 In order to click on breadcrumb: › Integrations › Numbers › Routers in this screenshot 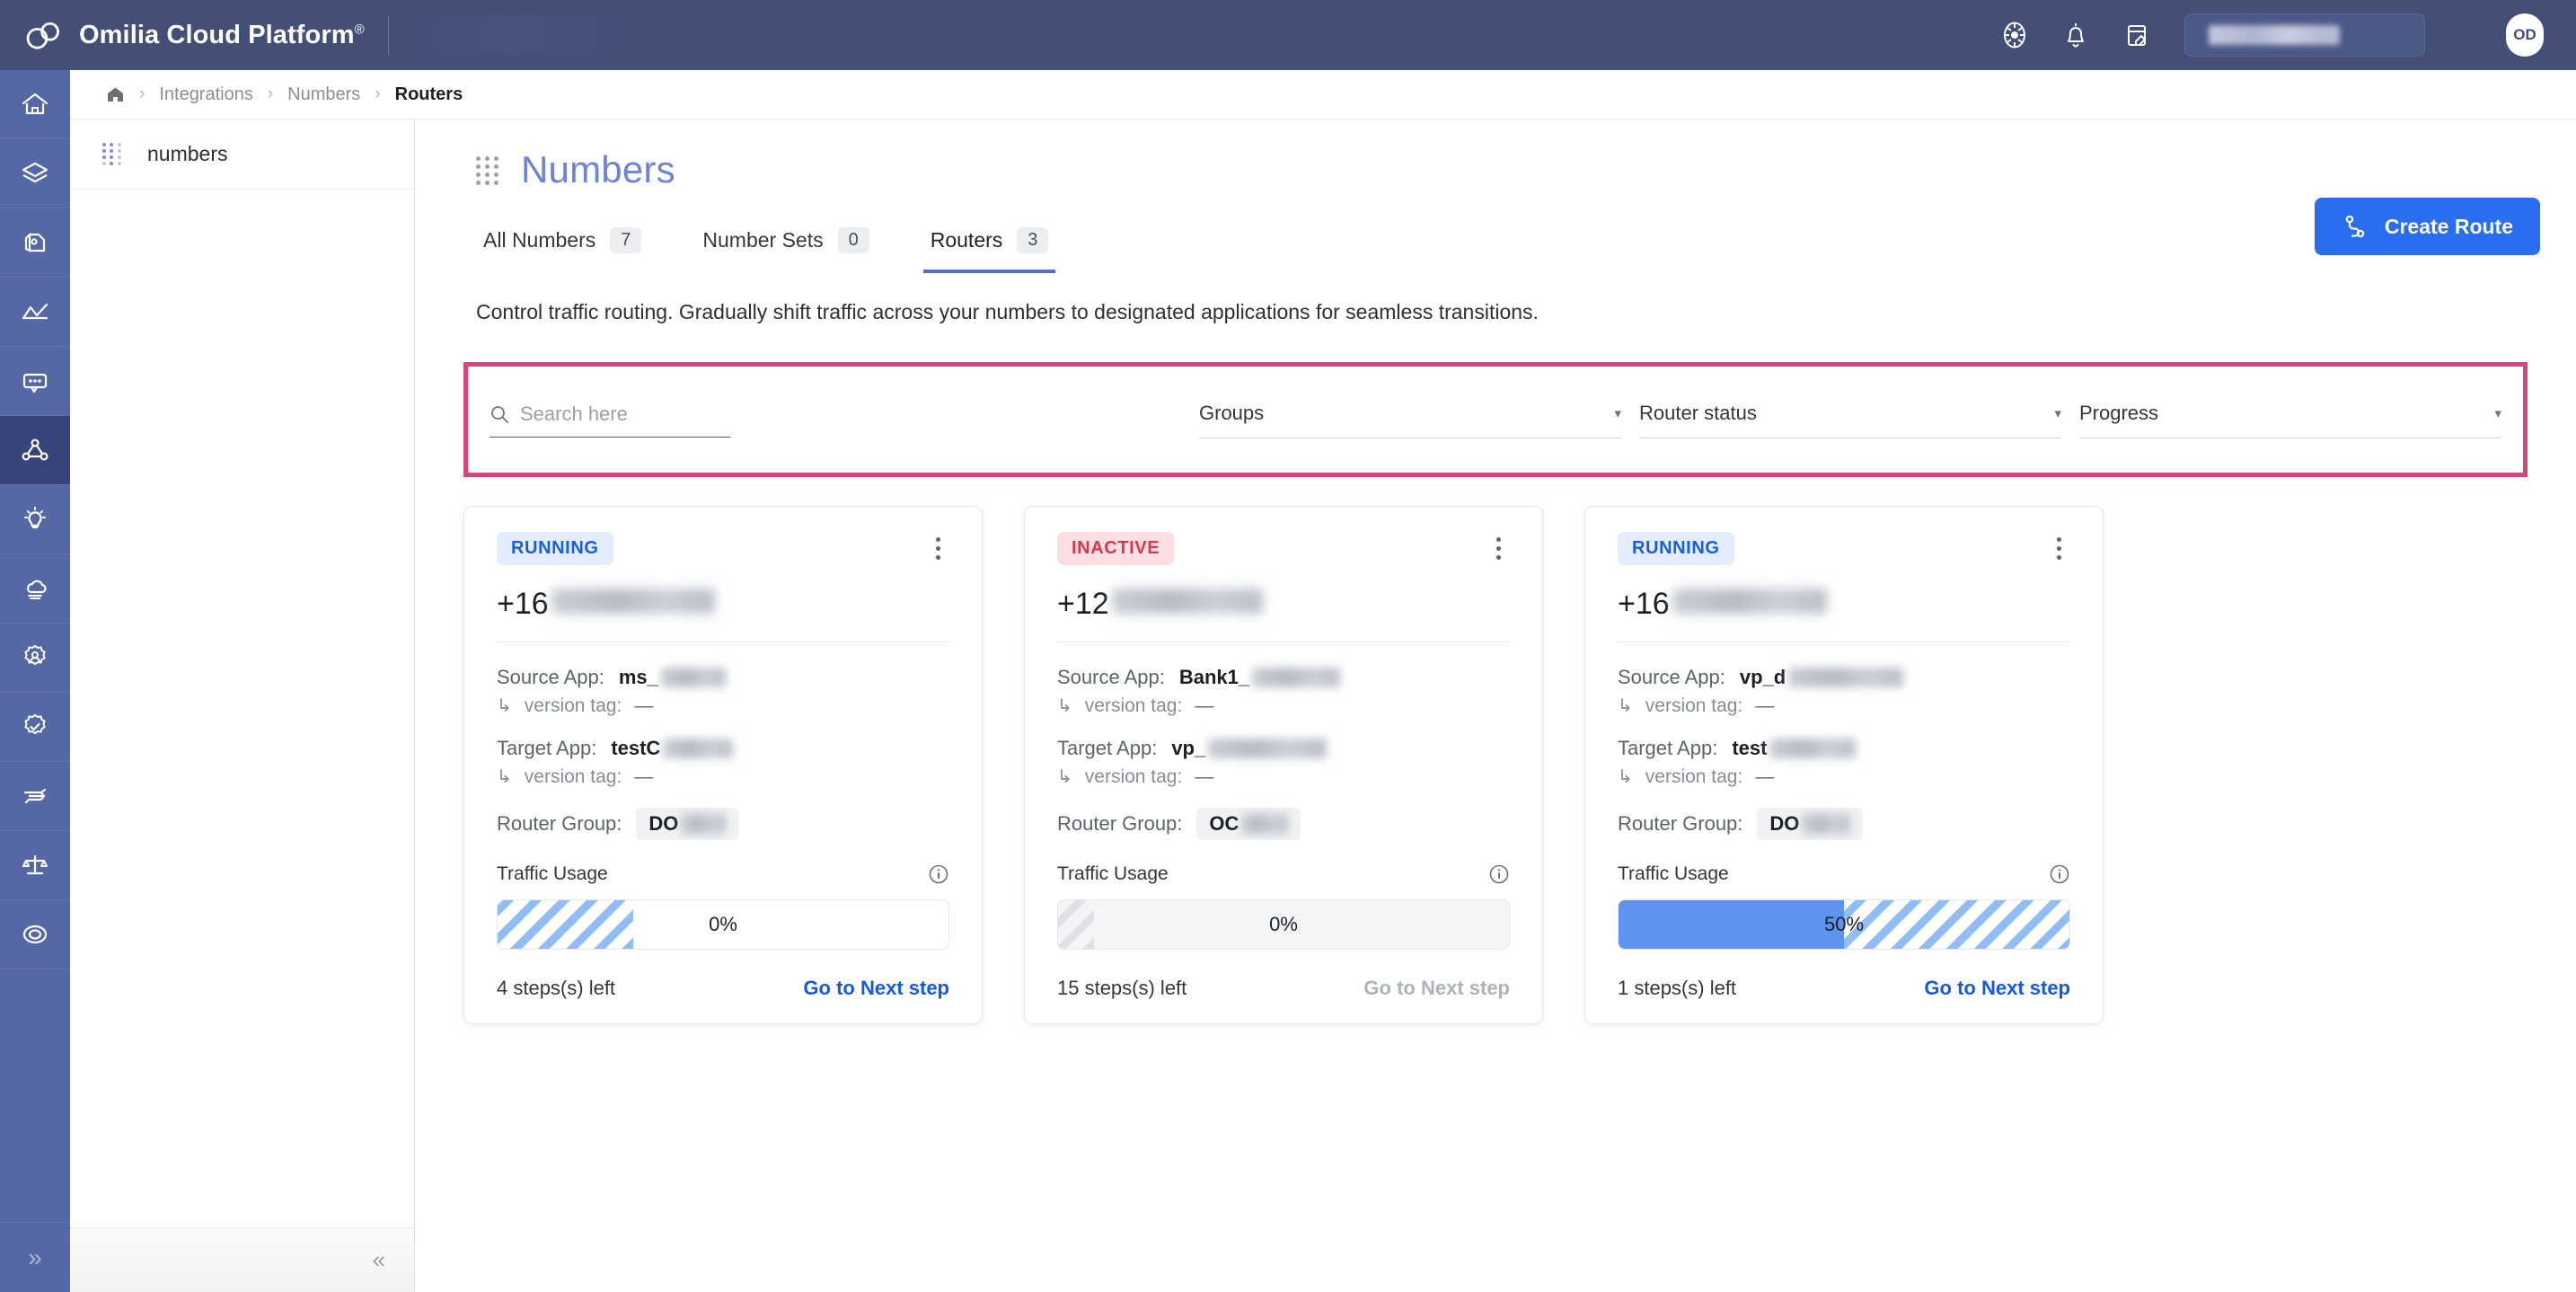, I will do `click(1323, 94)`.